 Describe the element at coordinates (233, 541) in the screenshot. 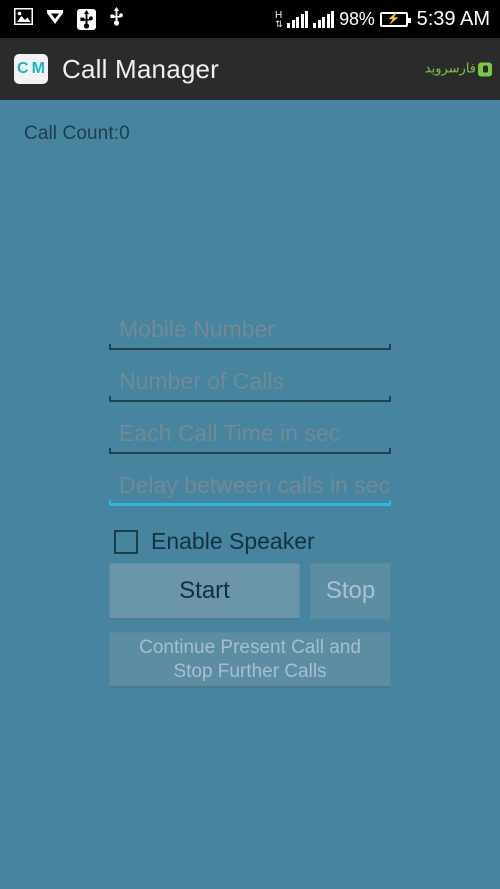

I see `enable-speaker-label: Enable Speaker` at that location.